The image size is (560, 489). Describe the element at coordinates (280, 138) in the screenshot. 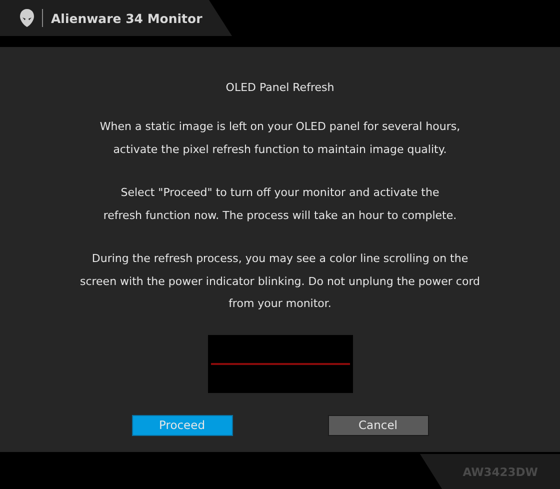

I see `message-paragraph: When a static image is left on your OLED panel for several hours, activate the pixel refresh function to maintain image quality.` at that location.